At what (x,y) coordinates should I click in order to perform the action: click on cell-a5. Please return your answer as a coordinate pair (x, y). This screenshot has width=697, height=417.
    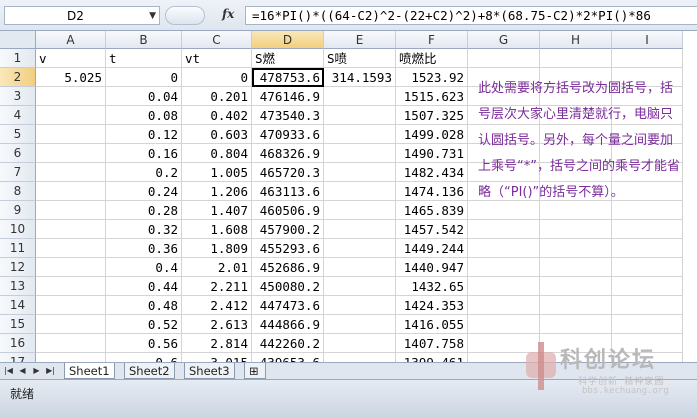
    Looking at the image, I should click on (71, 134).